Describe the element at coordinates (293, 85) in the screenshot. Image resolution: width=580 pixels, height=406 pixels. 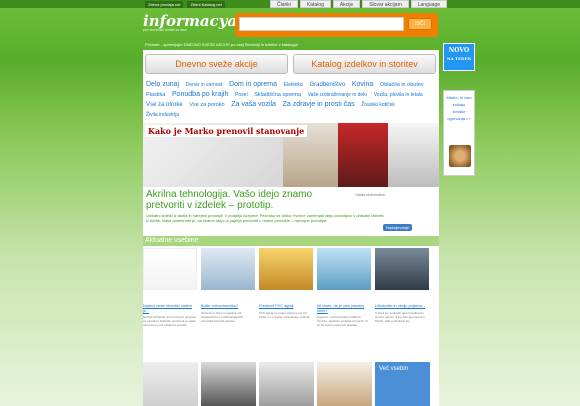
I see `tag: Elektrika` at that location.